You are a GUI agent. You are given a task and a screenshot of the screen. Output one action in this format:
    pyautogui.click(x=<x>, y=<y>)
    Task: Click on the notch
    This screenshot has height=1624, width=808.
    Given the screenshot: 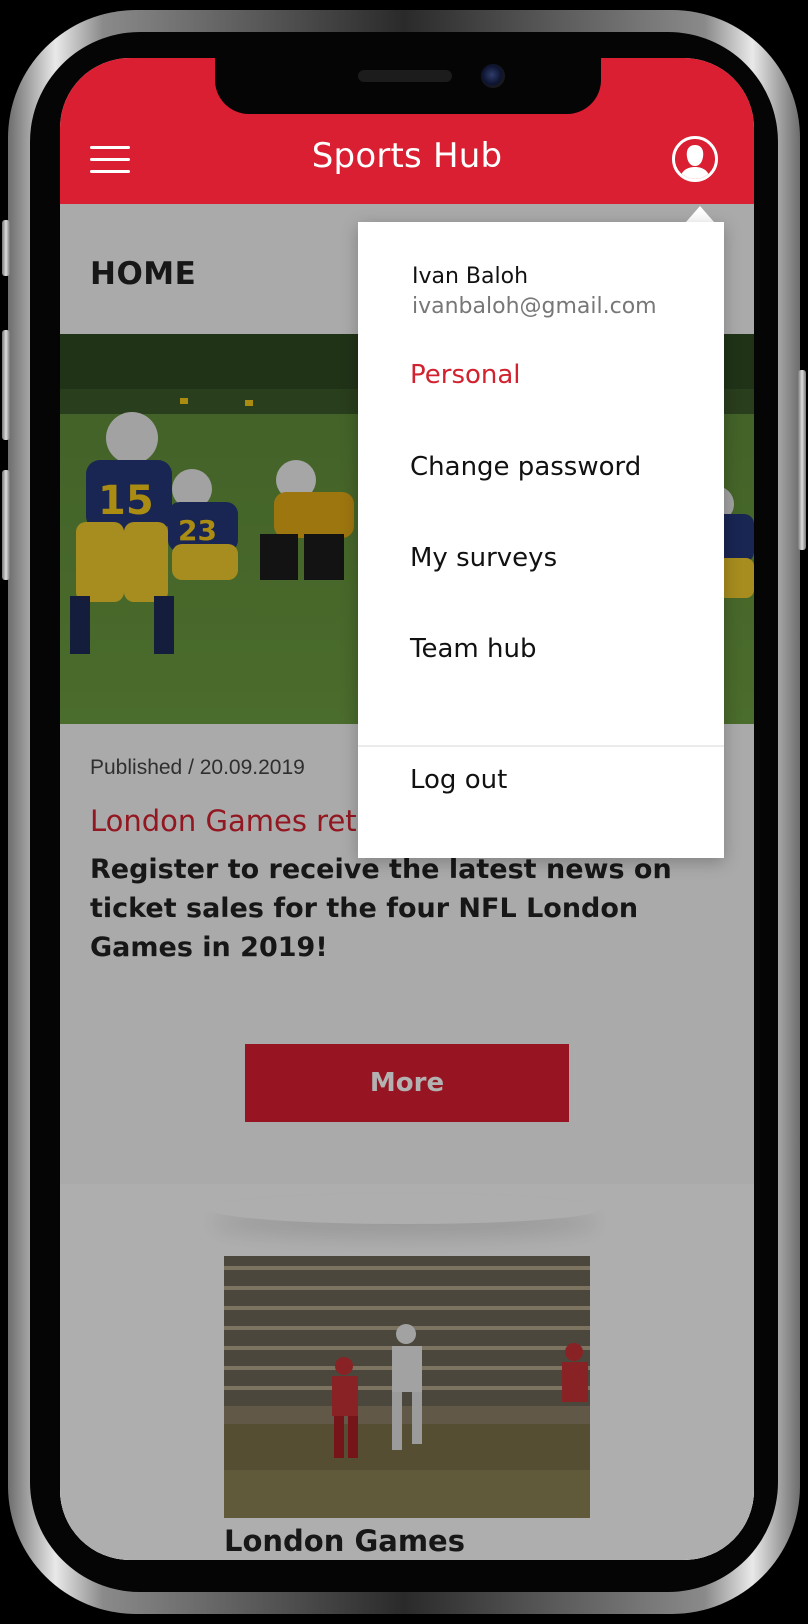 What is the action you would take?
    pyautogui.click(x=408, y=86)
    